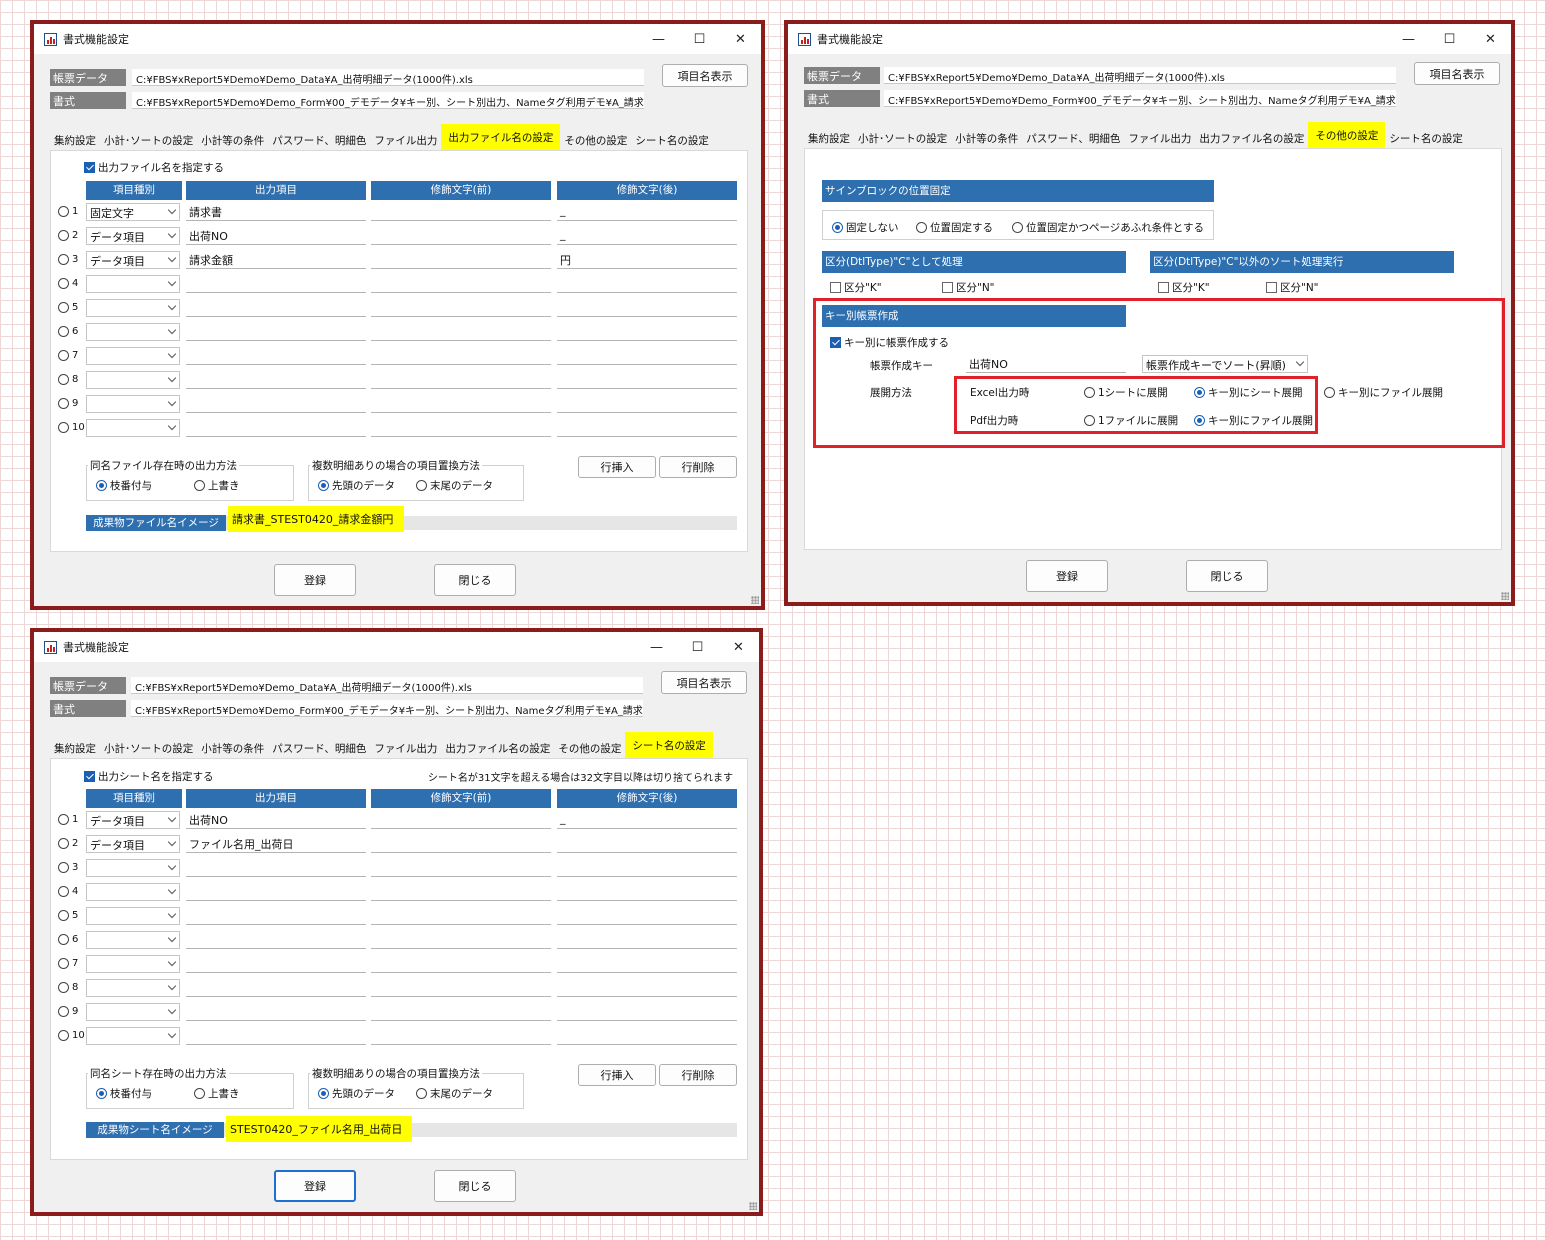 The width and height of the screenshot is (1545, 1240). What do you see at coordinates (75, 140) in the screenshot?
I see `tab-aggregation: 集約設定` at bounding box center [75, 140].